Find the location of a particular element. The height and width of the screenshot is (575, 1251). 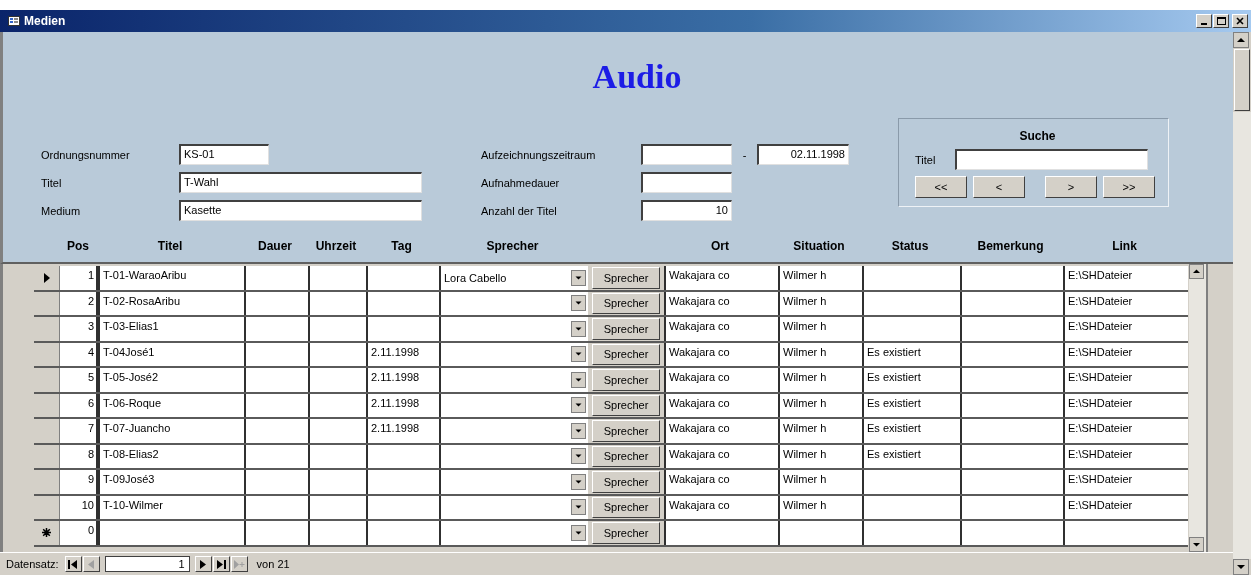

column-header: Ort is located at coordinates (720, 246).